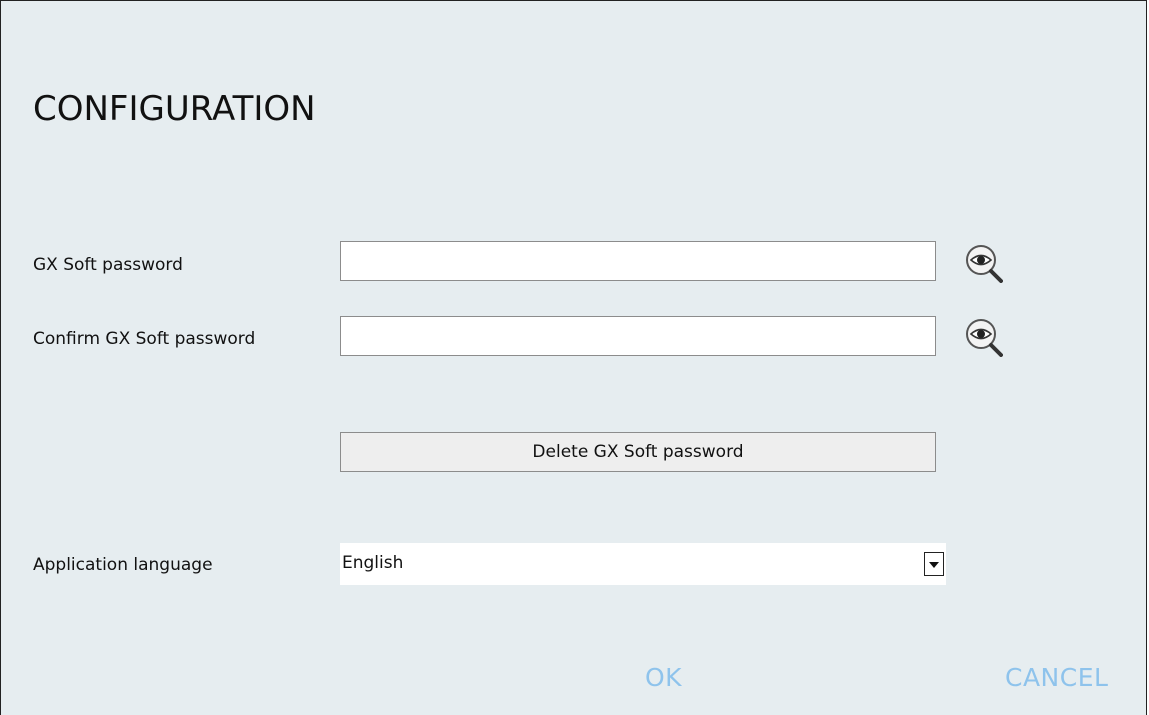 The width and height of the screenshot is (1149, 715). What do you see at coordinates (638, 261) in the screenshot?
I see `password-input` at bounding box center [638, 261].